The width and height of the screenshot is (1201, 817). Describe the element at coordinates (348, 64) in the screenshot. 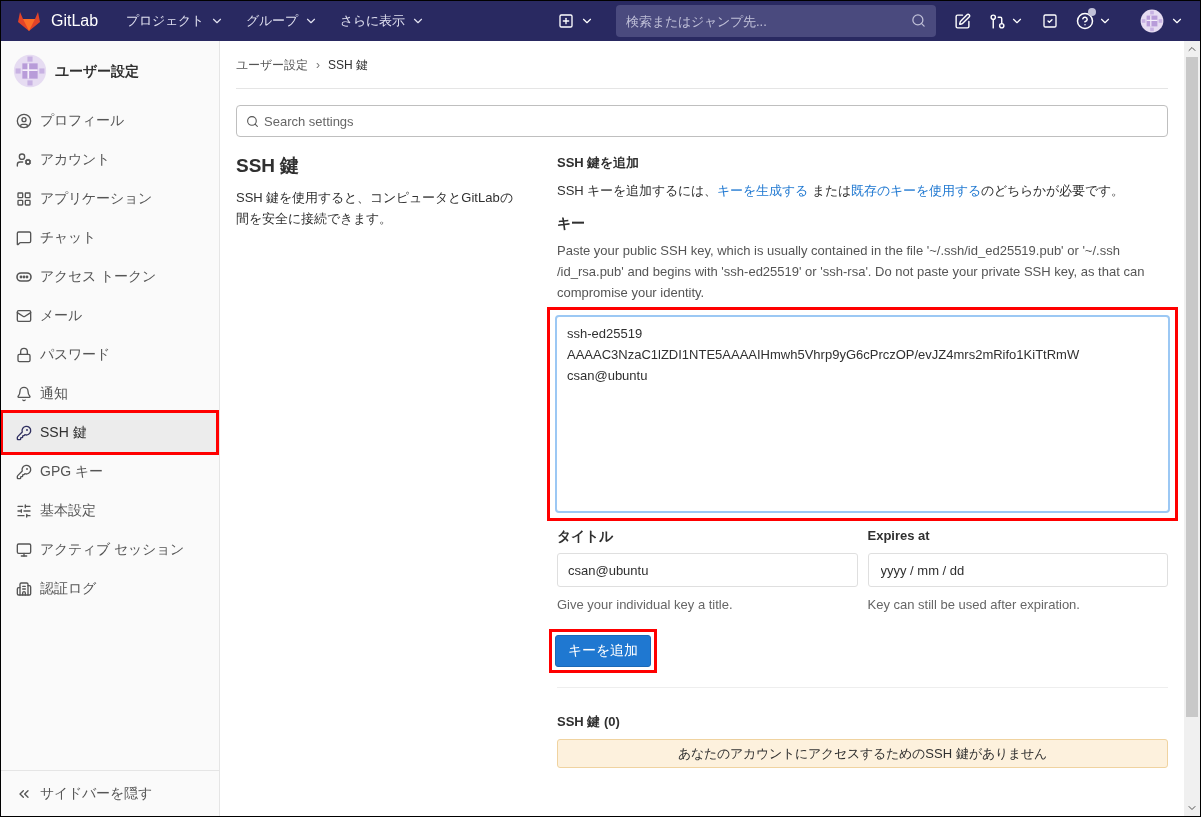

I see `breadcrumb-link: SSH 鍵` at that location.